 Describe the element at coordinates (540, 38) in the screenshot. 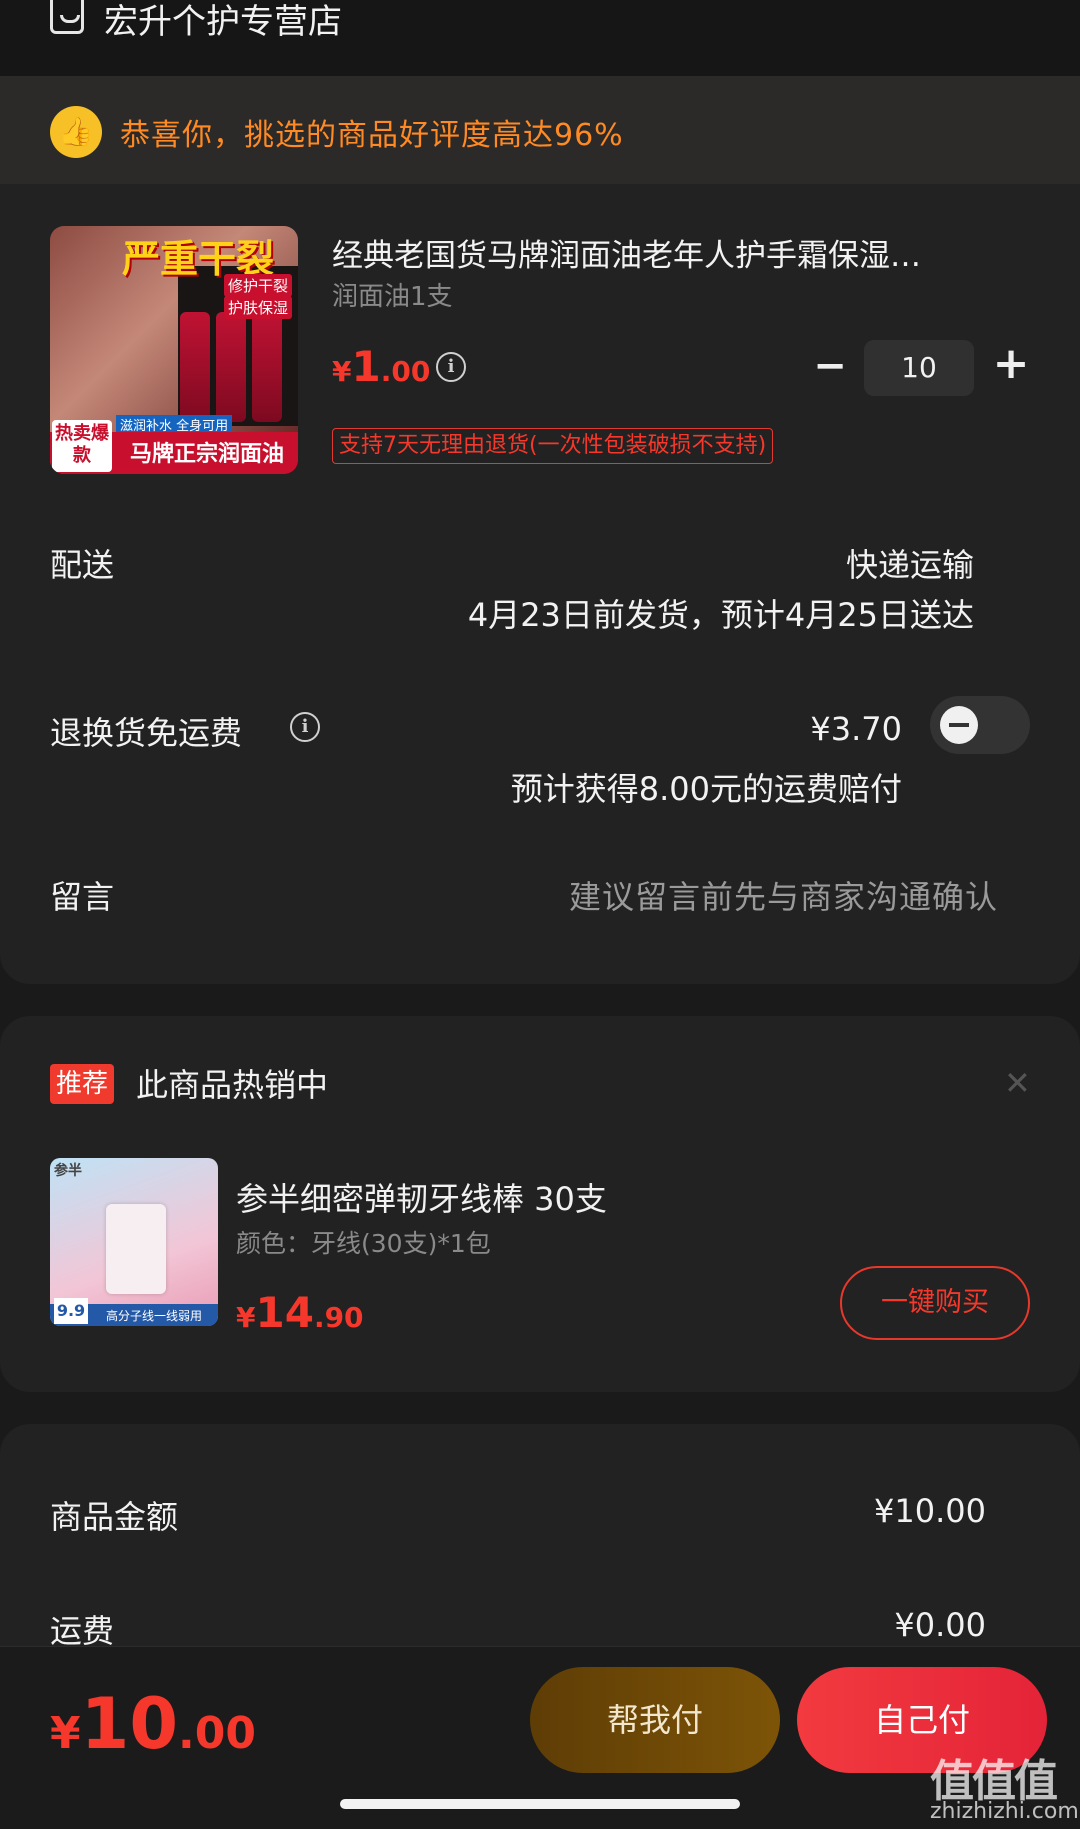

I see `store-header: 宏升个护专营店` at that location.